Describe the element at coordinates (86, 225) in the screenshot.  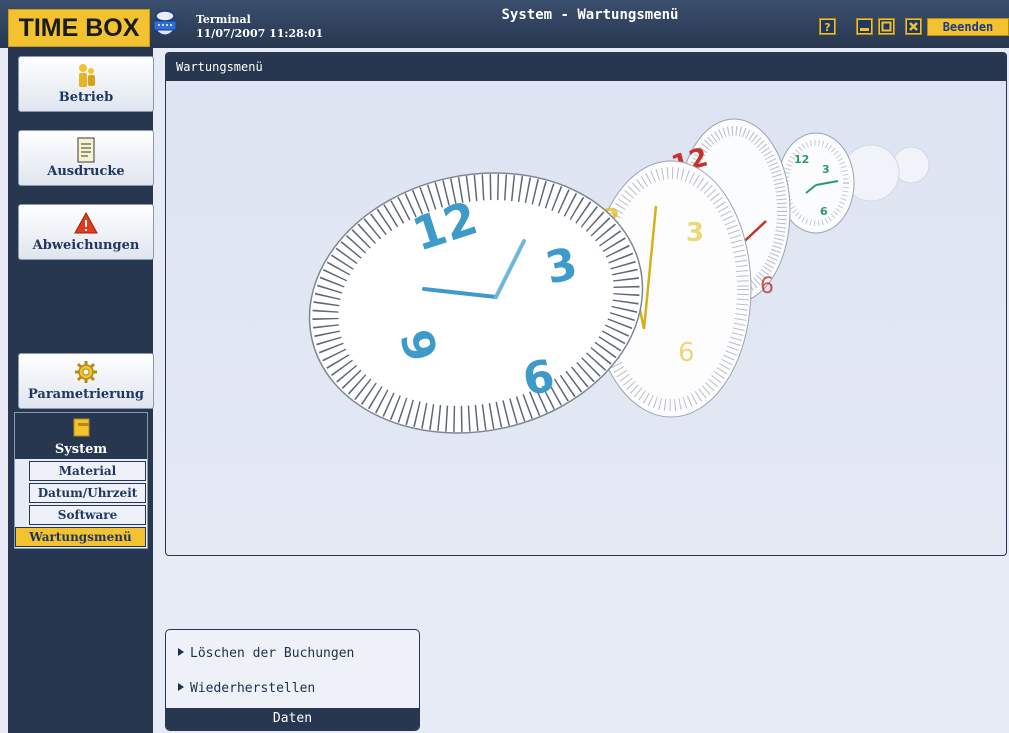
I see `warning-icon` at that location.